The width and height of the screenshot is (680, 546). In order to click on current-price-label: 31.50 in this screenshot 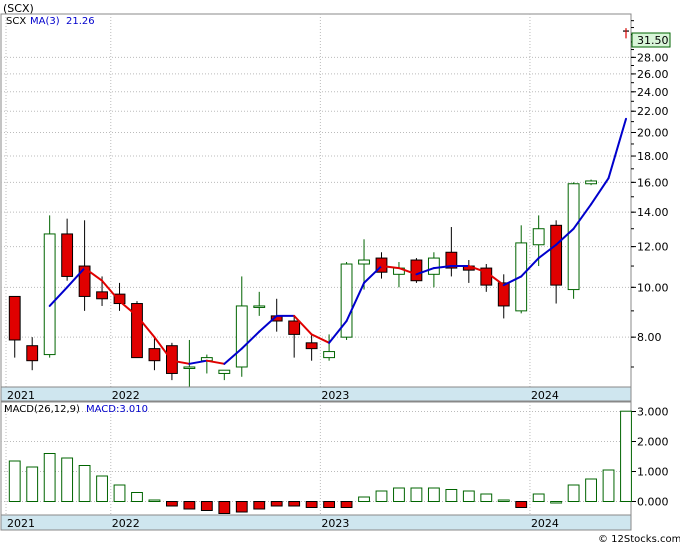, I will do `click(653, 40)`.